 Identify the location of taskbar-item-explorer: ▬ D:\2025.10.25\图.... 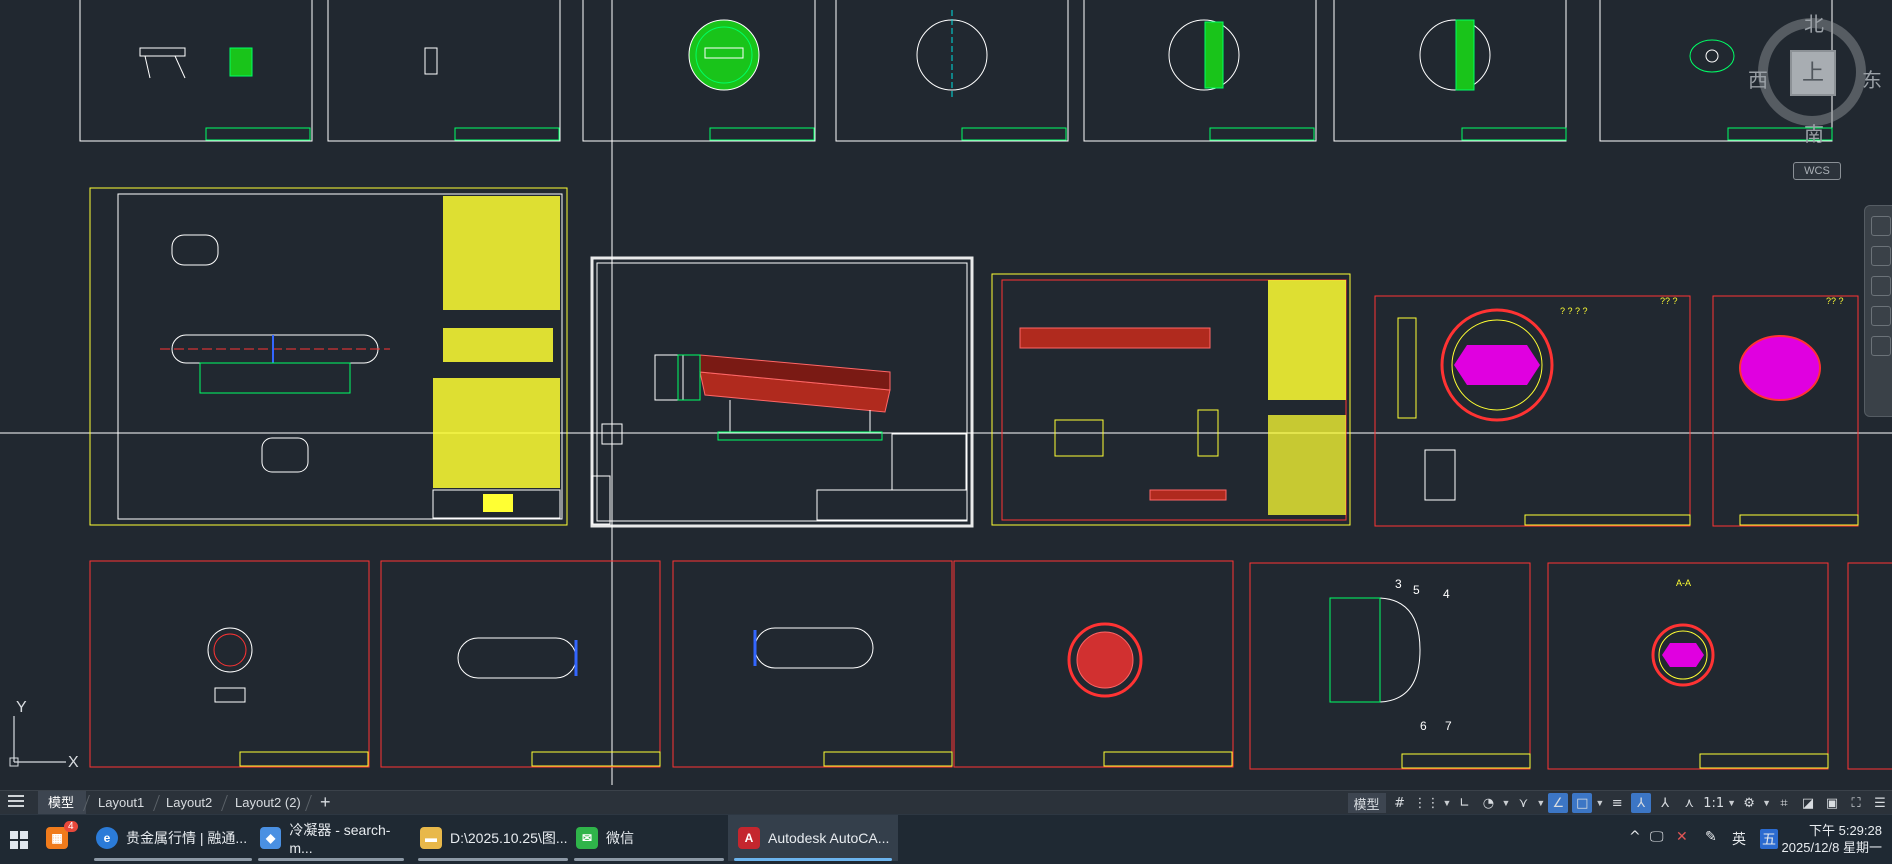
(493, 838).